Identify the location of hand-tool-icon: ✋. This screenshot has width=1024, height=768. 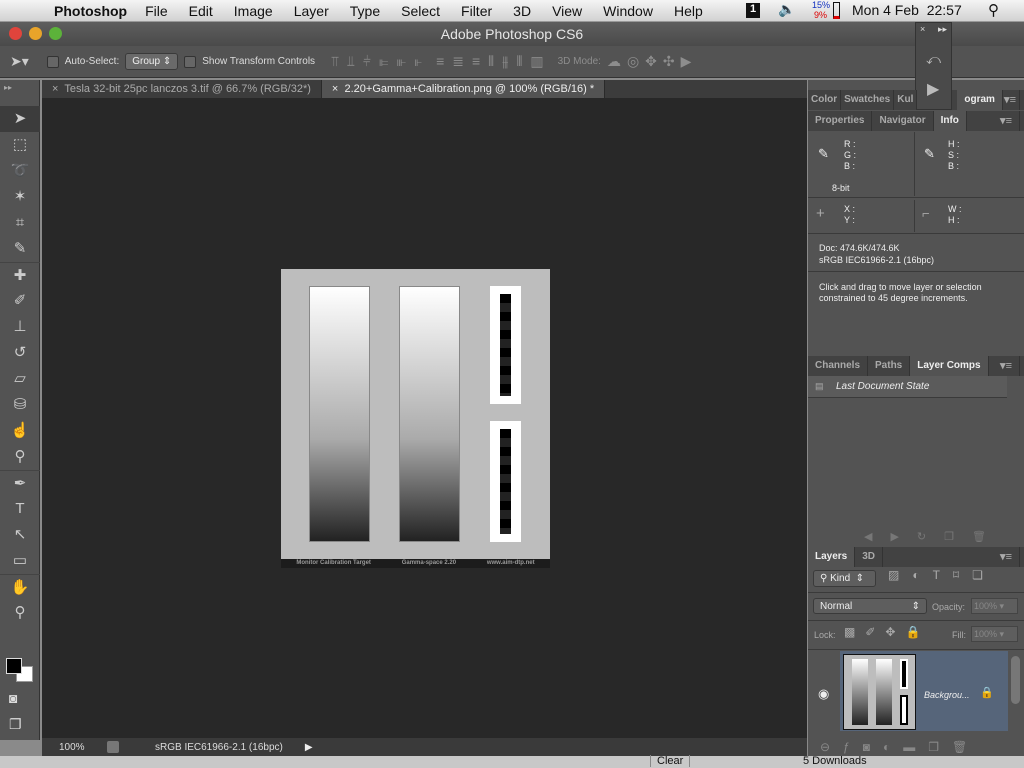
(20, 587).